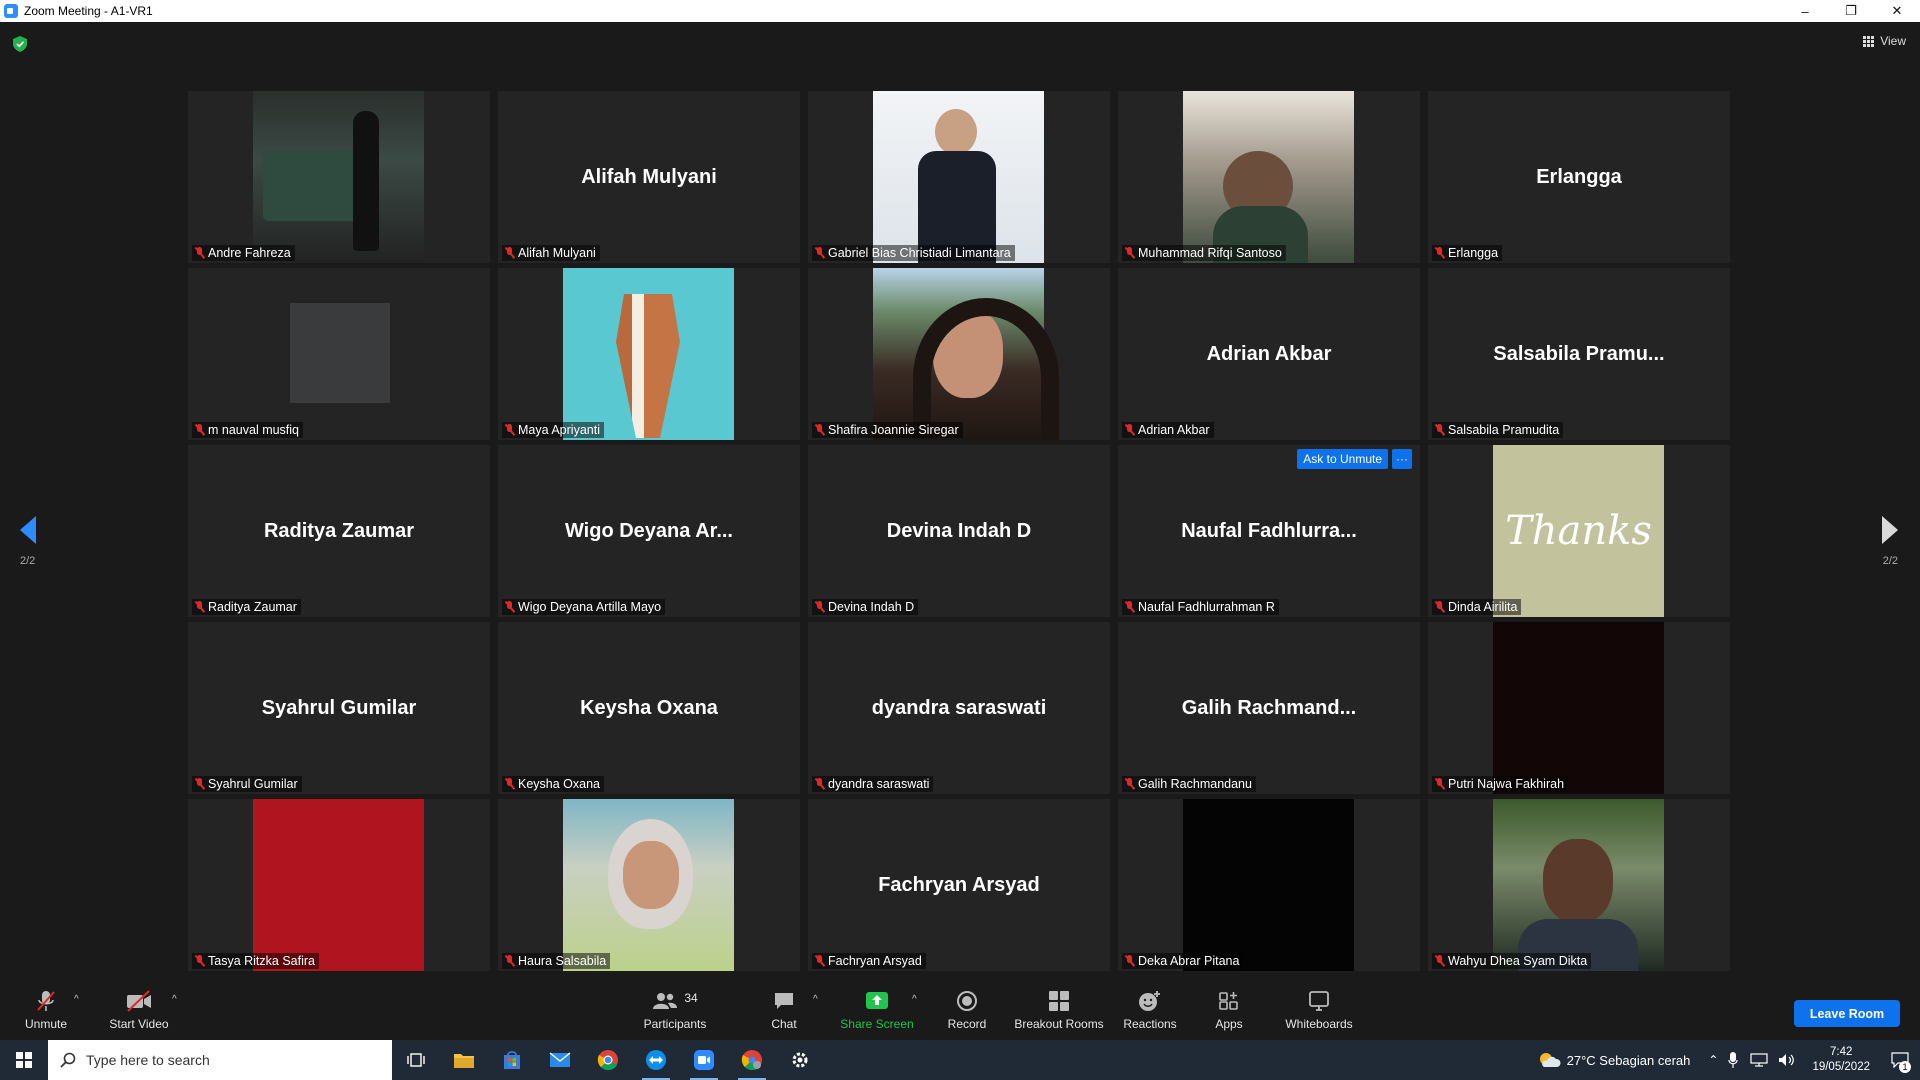 The image size is (1920, 1080). What do you see at coordinates (608, 1060) in the screenshot?
I see `chrome-icon` at bounding box center [608, 1060].